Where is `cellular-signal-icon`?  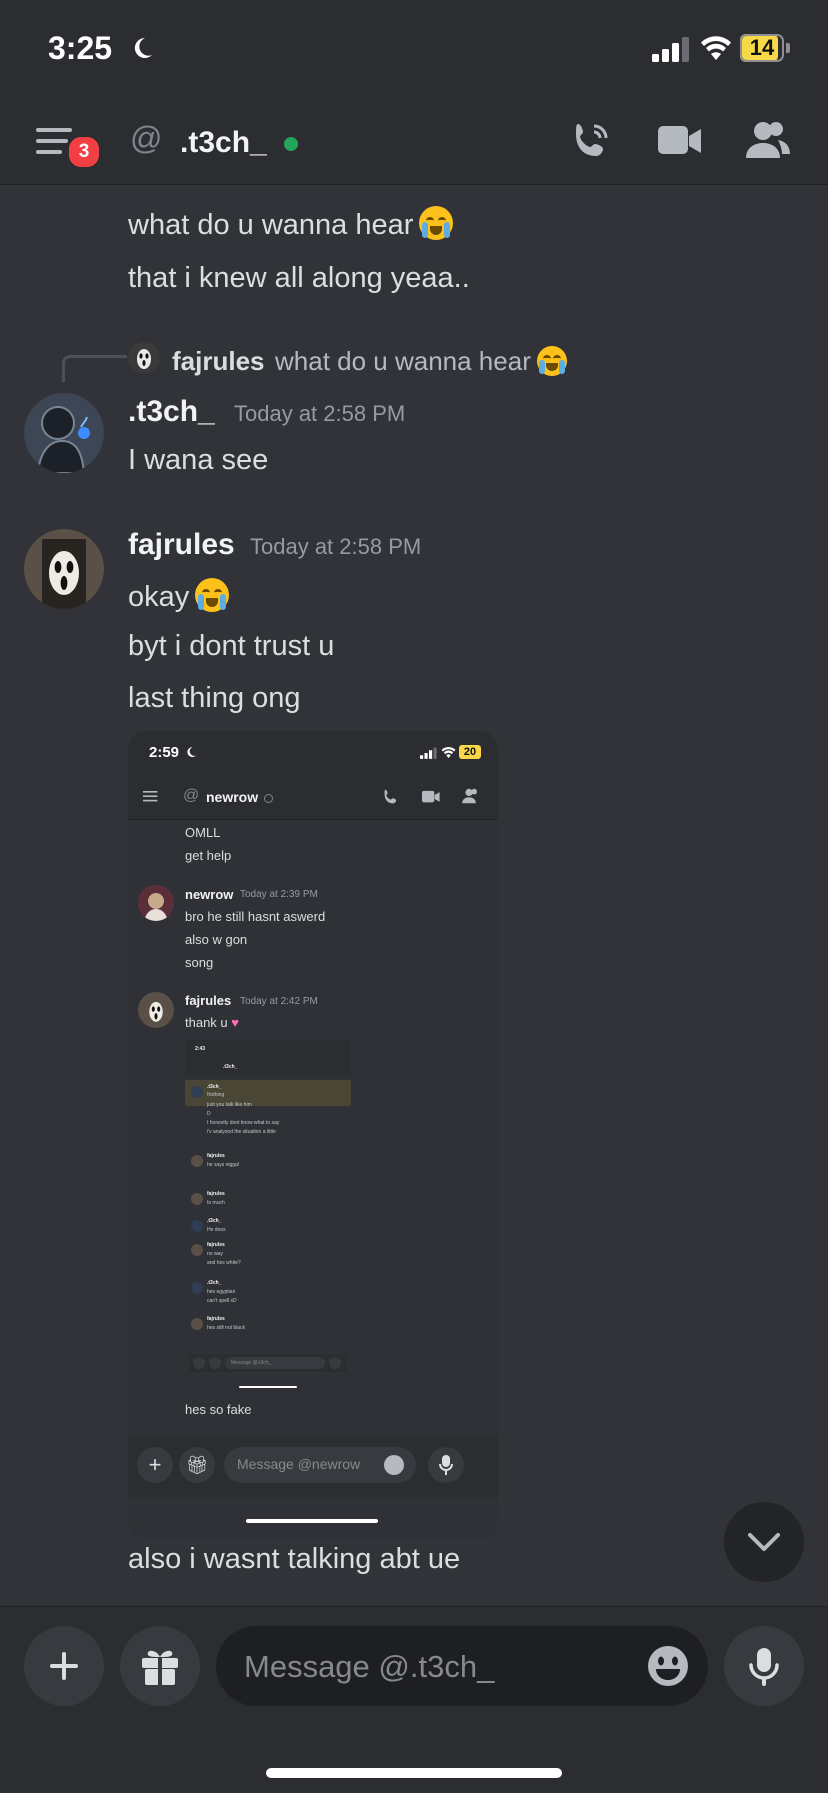 cellular-signal-icon is located at coordinates (428, 753).